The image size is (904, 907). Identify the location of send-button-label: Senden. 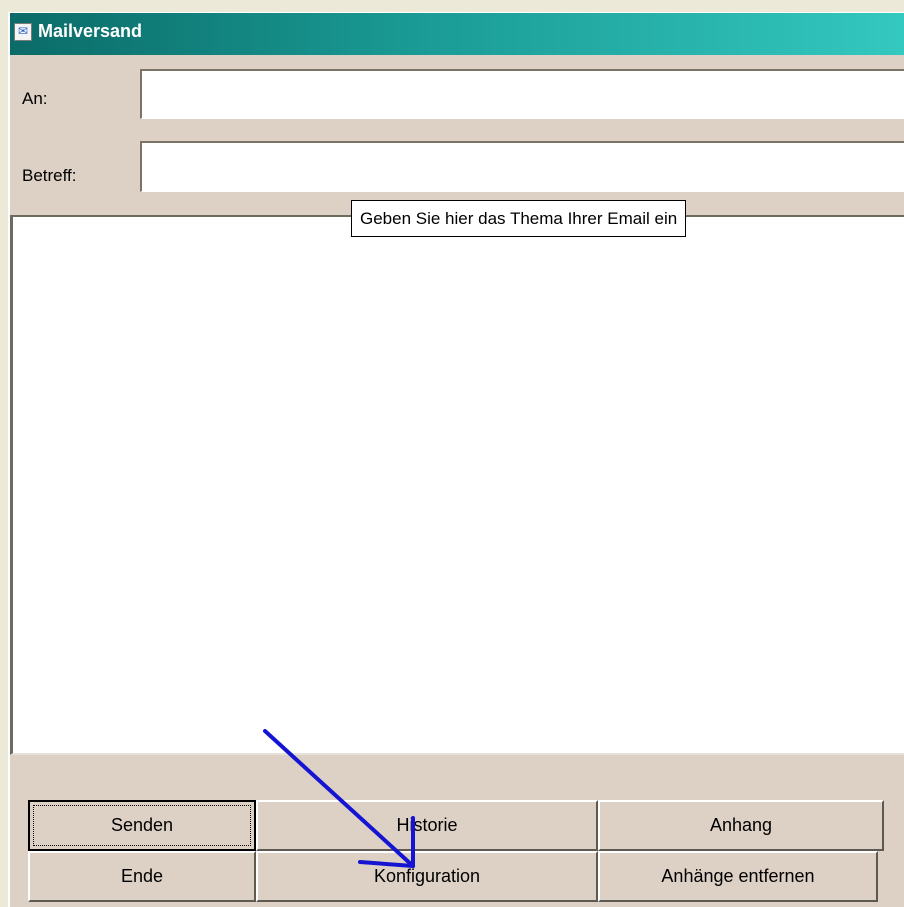
(142, 825).